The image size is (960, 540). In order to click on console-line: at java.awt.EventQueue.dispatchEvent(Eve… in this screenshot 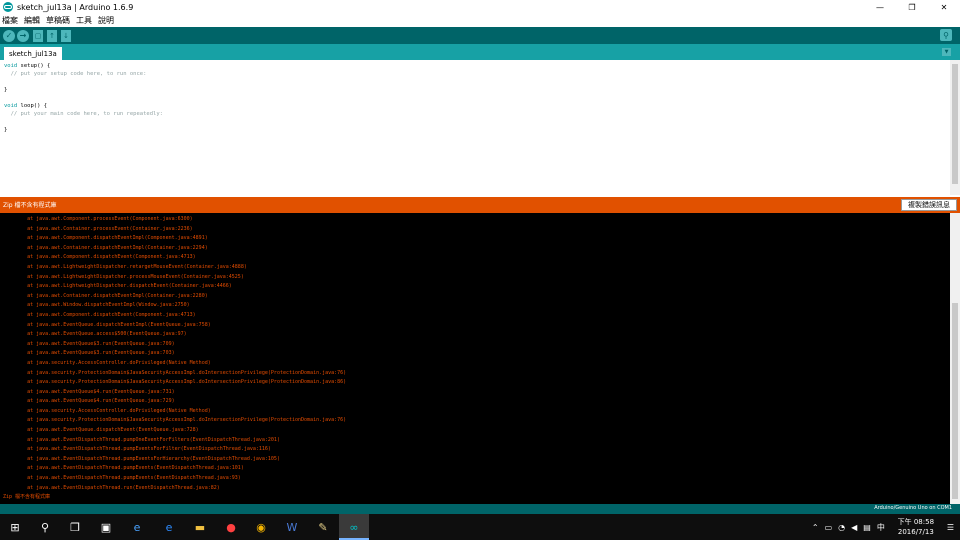, I will do `click(101, 430)`.